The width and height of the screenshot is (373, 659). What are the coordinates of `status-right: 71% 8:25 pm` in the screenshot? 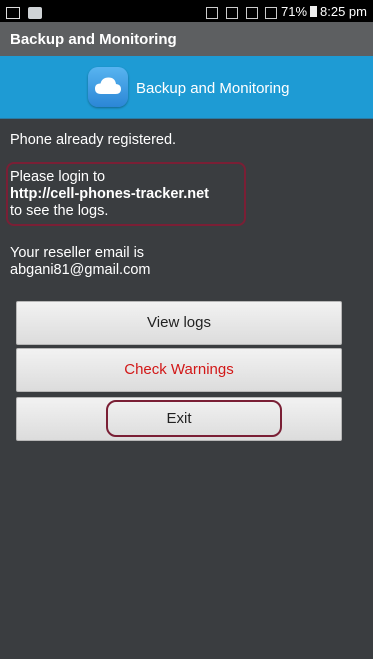 It's located at (284, 11).